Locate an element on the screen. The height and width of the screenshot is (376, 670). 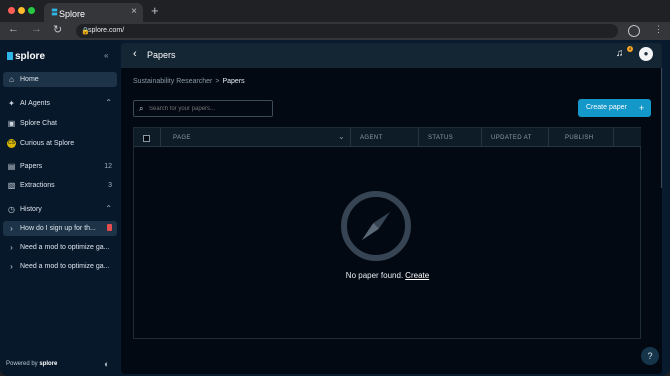
powered-by: Powered by splore is located at coordinates (32, 364).